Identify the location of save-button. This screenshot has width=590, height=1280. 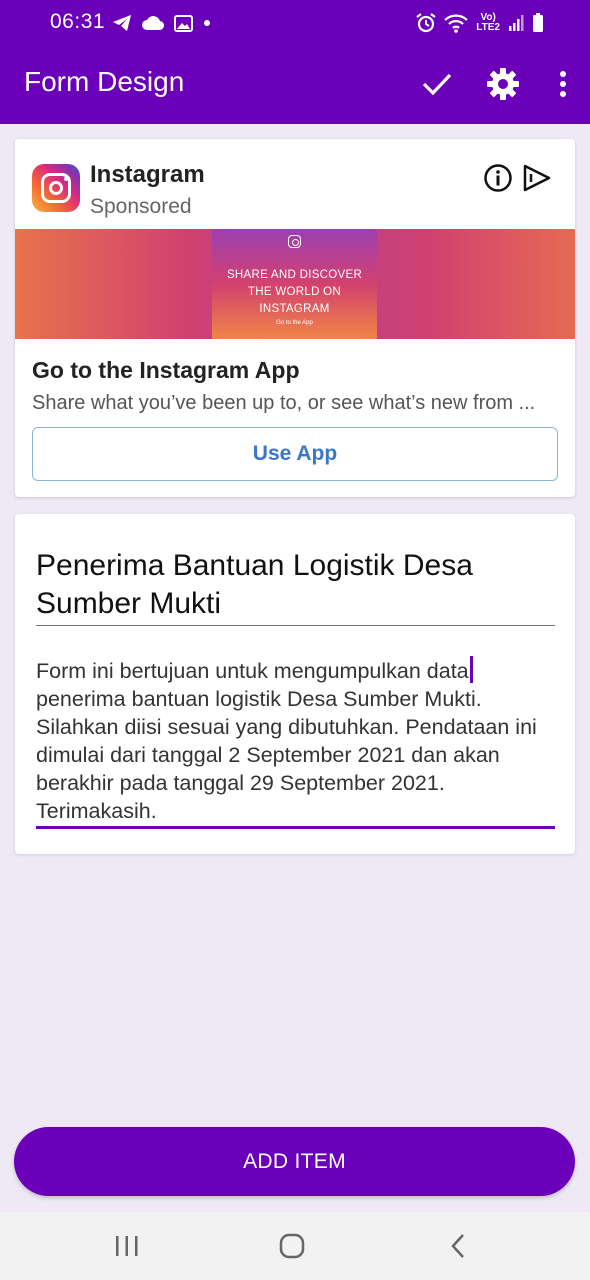
(437, 84).